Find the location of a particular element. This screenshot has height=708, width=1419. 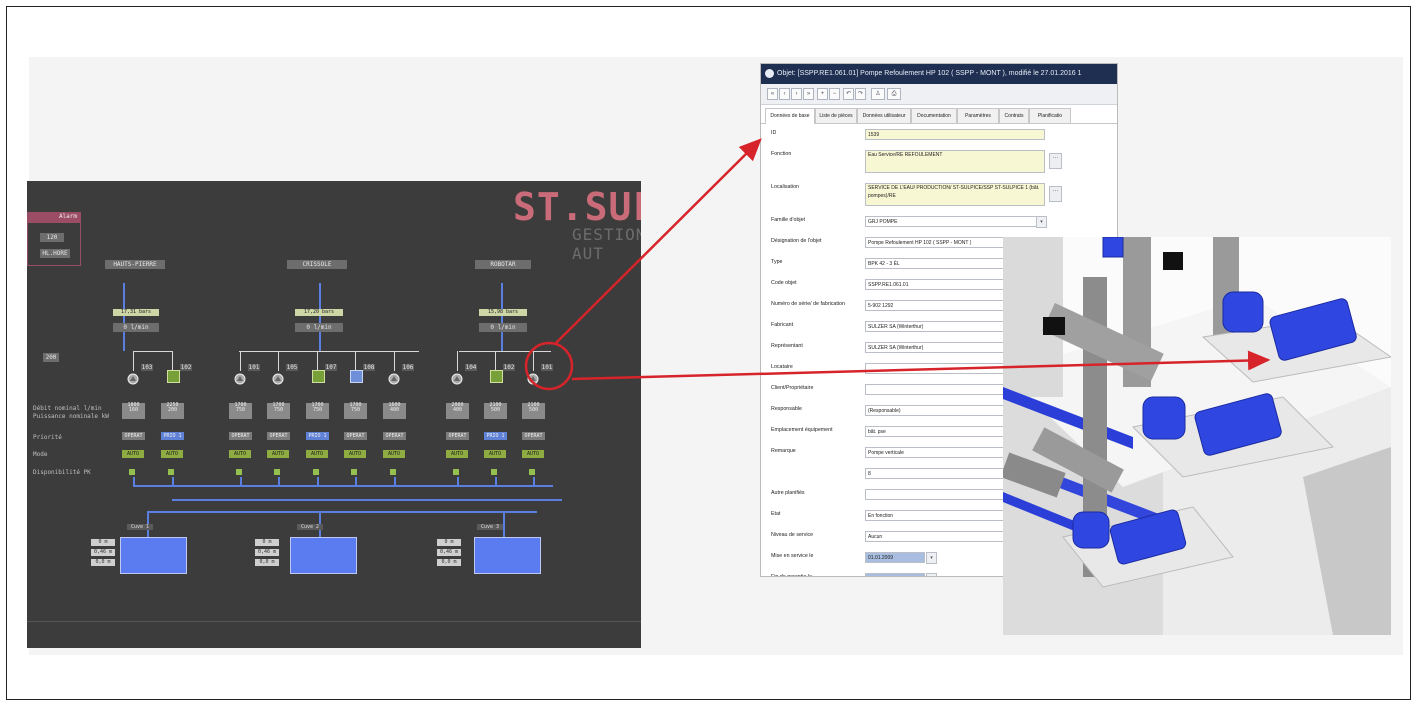

arrow-to-dialog is located at coordinates (658, 241).